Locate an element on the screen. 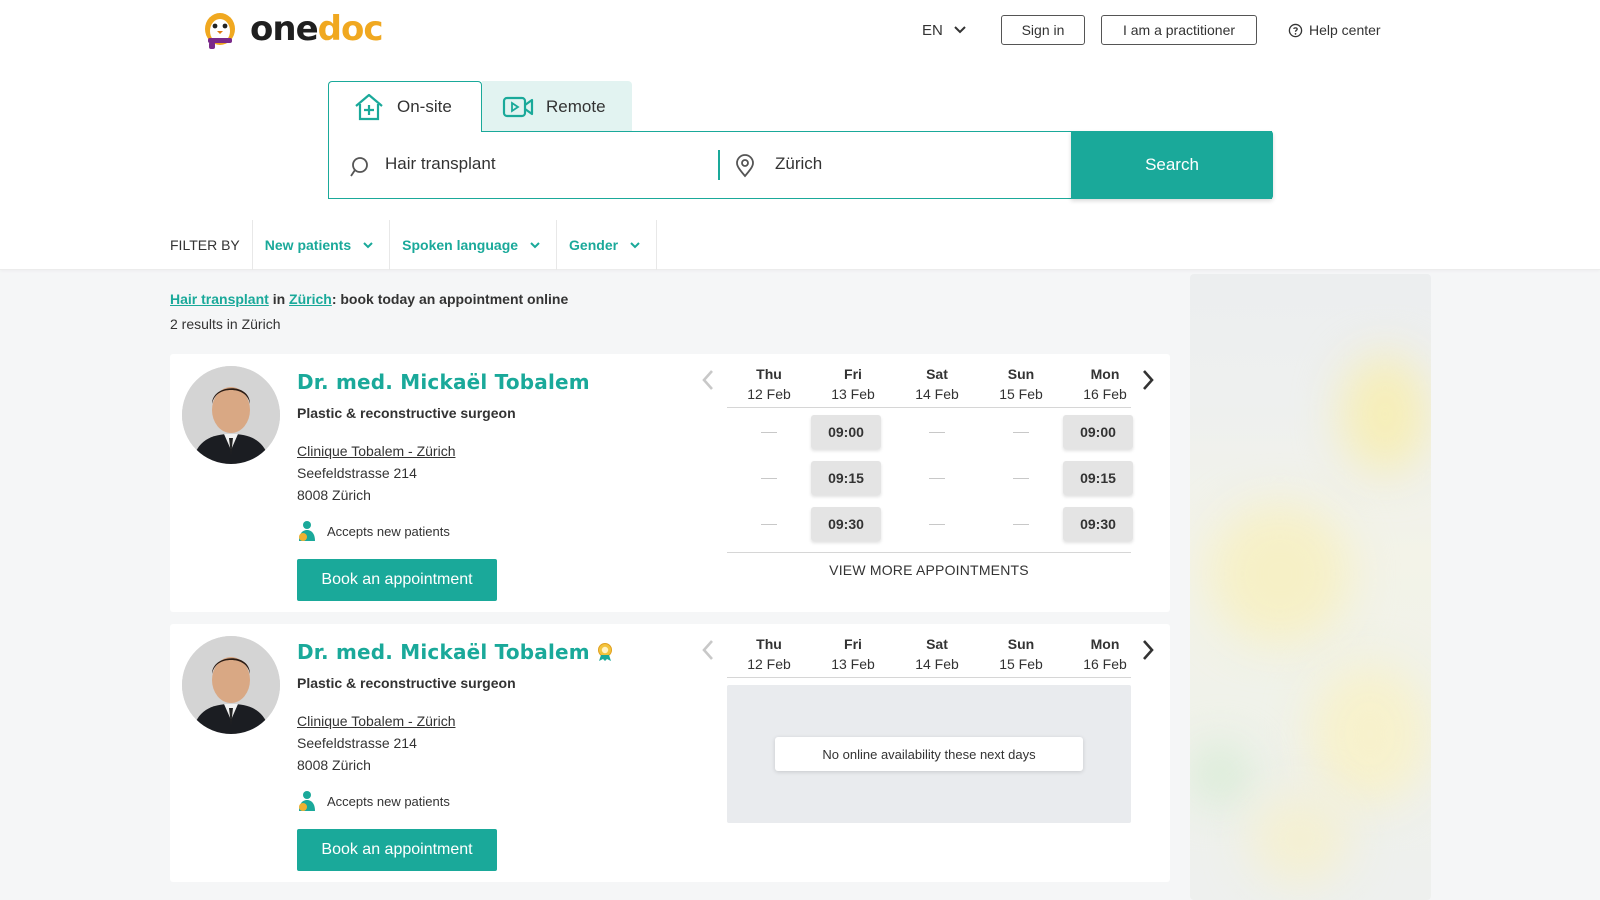 This screenshot has height=900, width=1600. location-search-input is located at coordinates (900, 164).